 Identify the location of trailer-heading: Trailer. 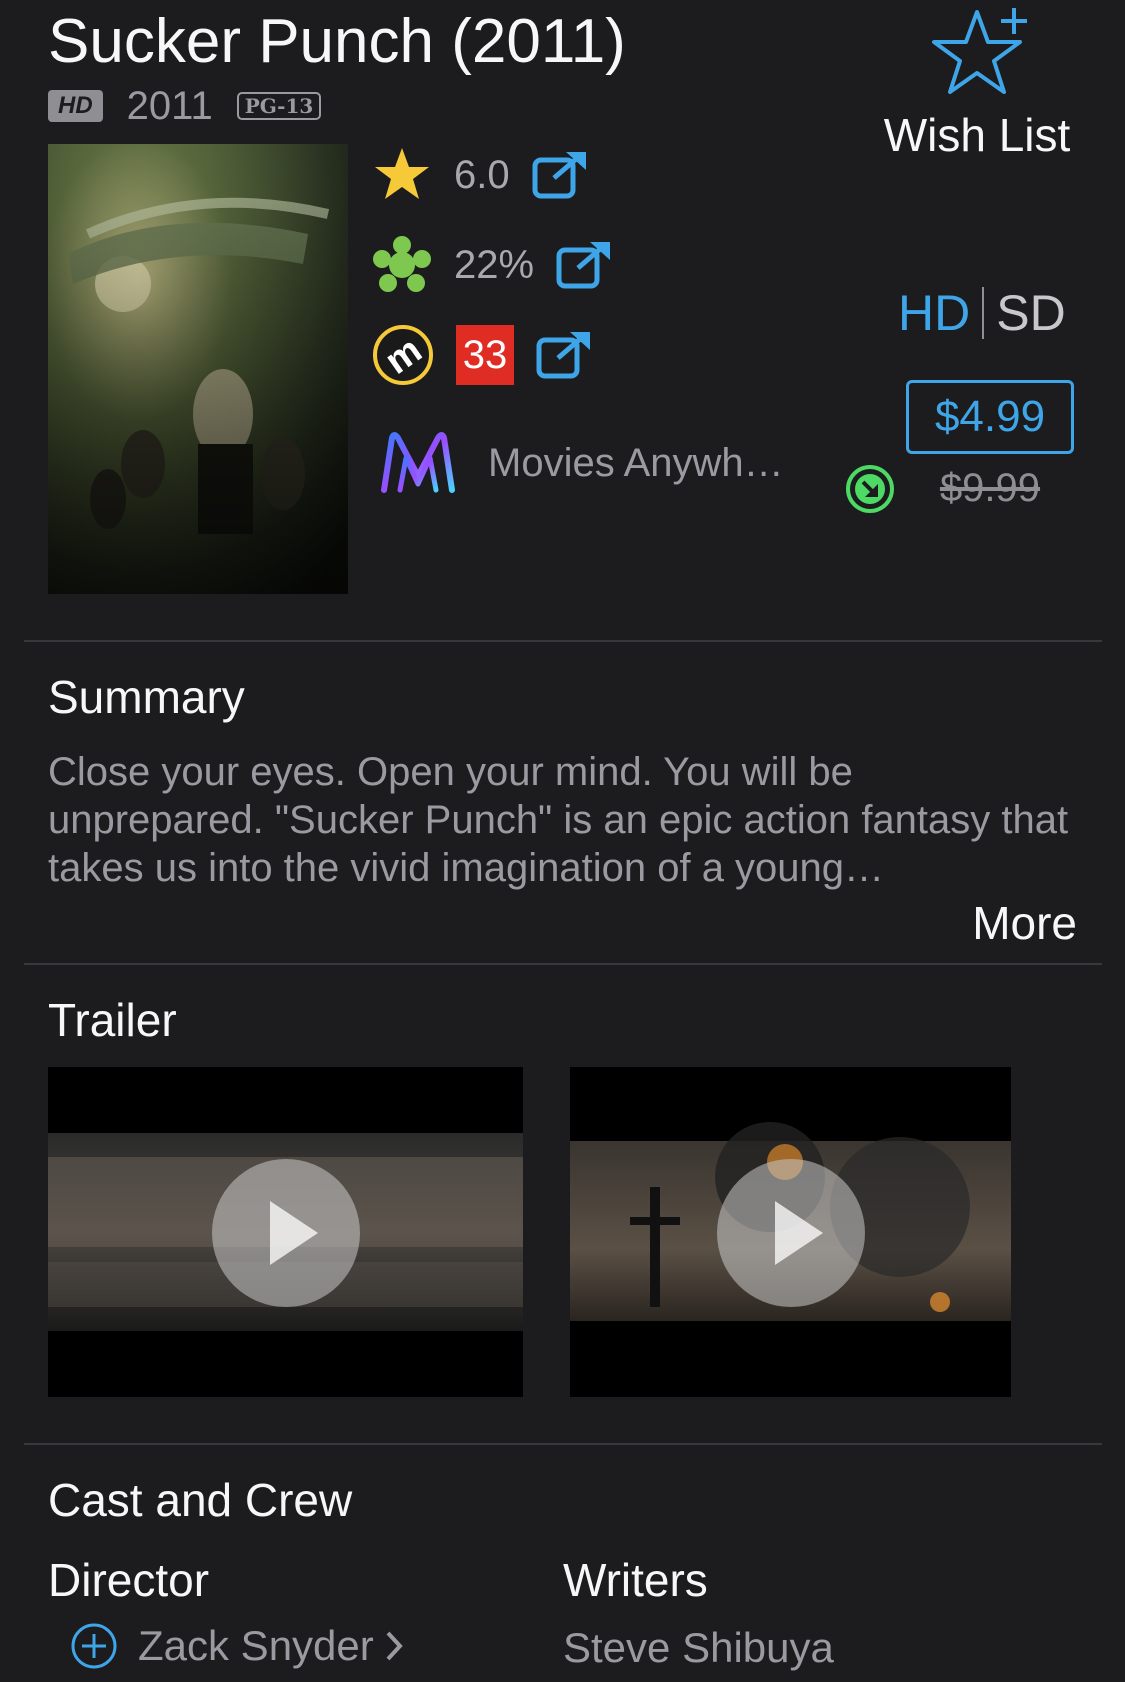
(112, 1020).